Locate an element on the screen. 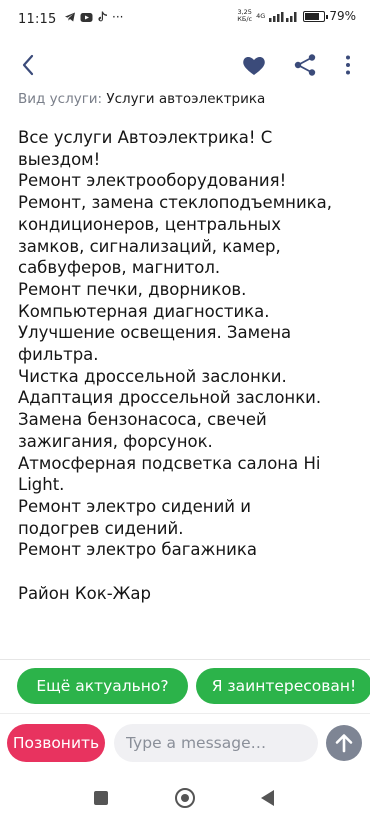  top-toolbar is located at coordinates (185, 64).